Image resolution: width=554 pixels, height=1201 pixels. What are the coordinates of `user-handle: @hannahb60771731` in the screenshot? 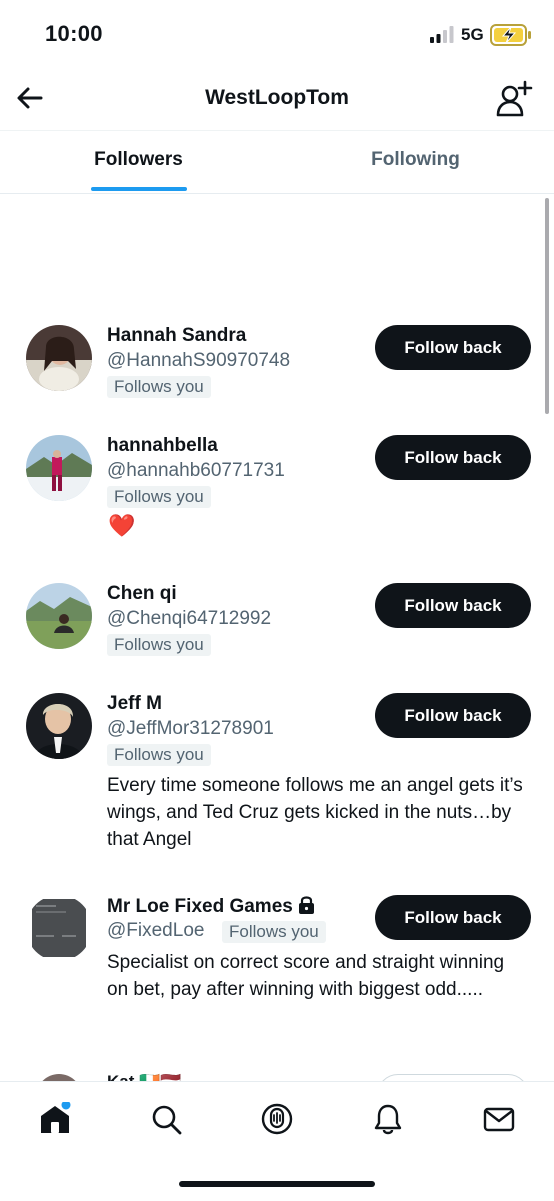 It's located at (196, 470).